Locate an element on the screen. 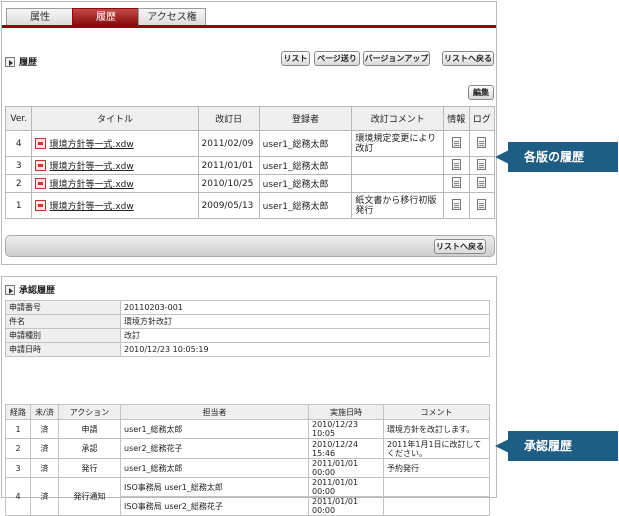 The height and width of the screenshot is (516, 619). tab-attributes: 属性 is located at coordinates (40, 16).